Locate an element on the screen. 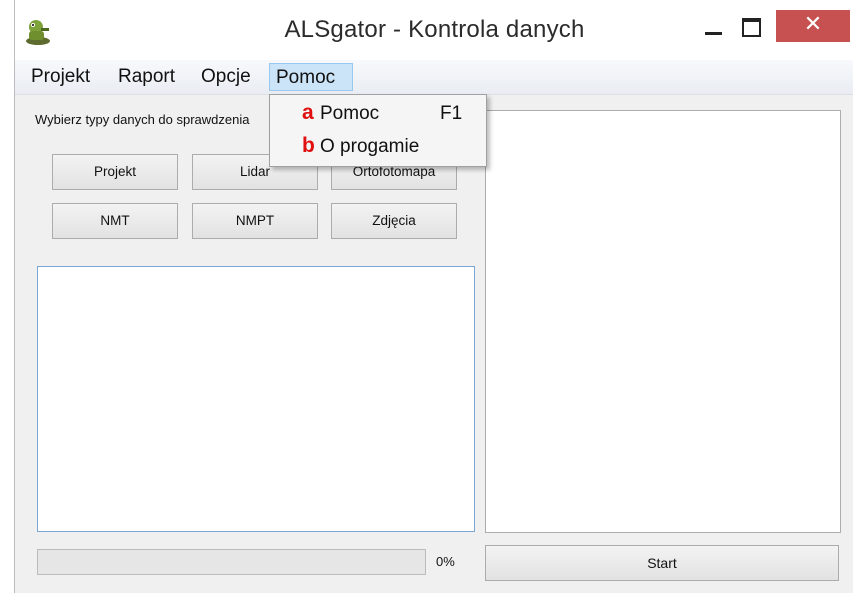 The width and height of the screenshot is (853, 593). projekt-button: Projekt is located at coordinates (115, 172).